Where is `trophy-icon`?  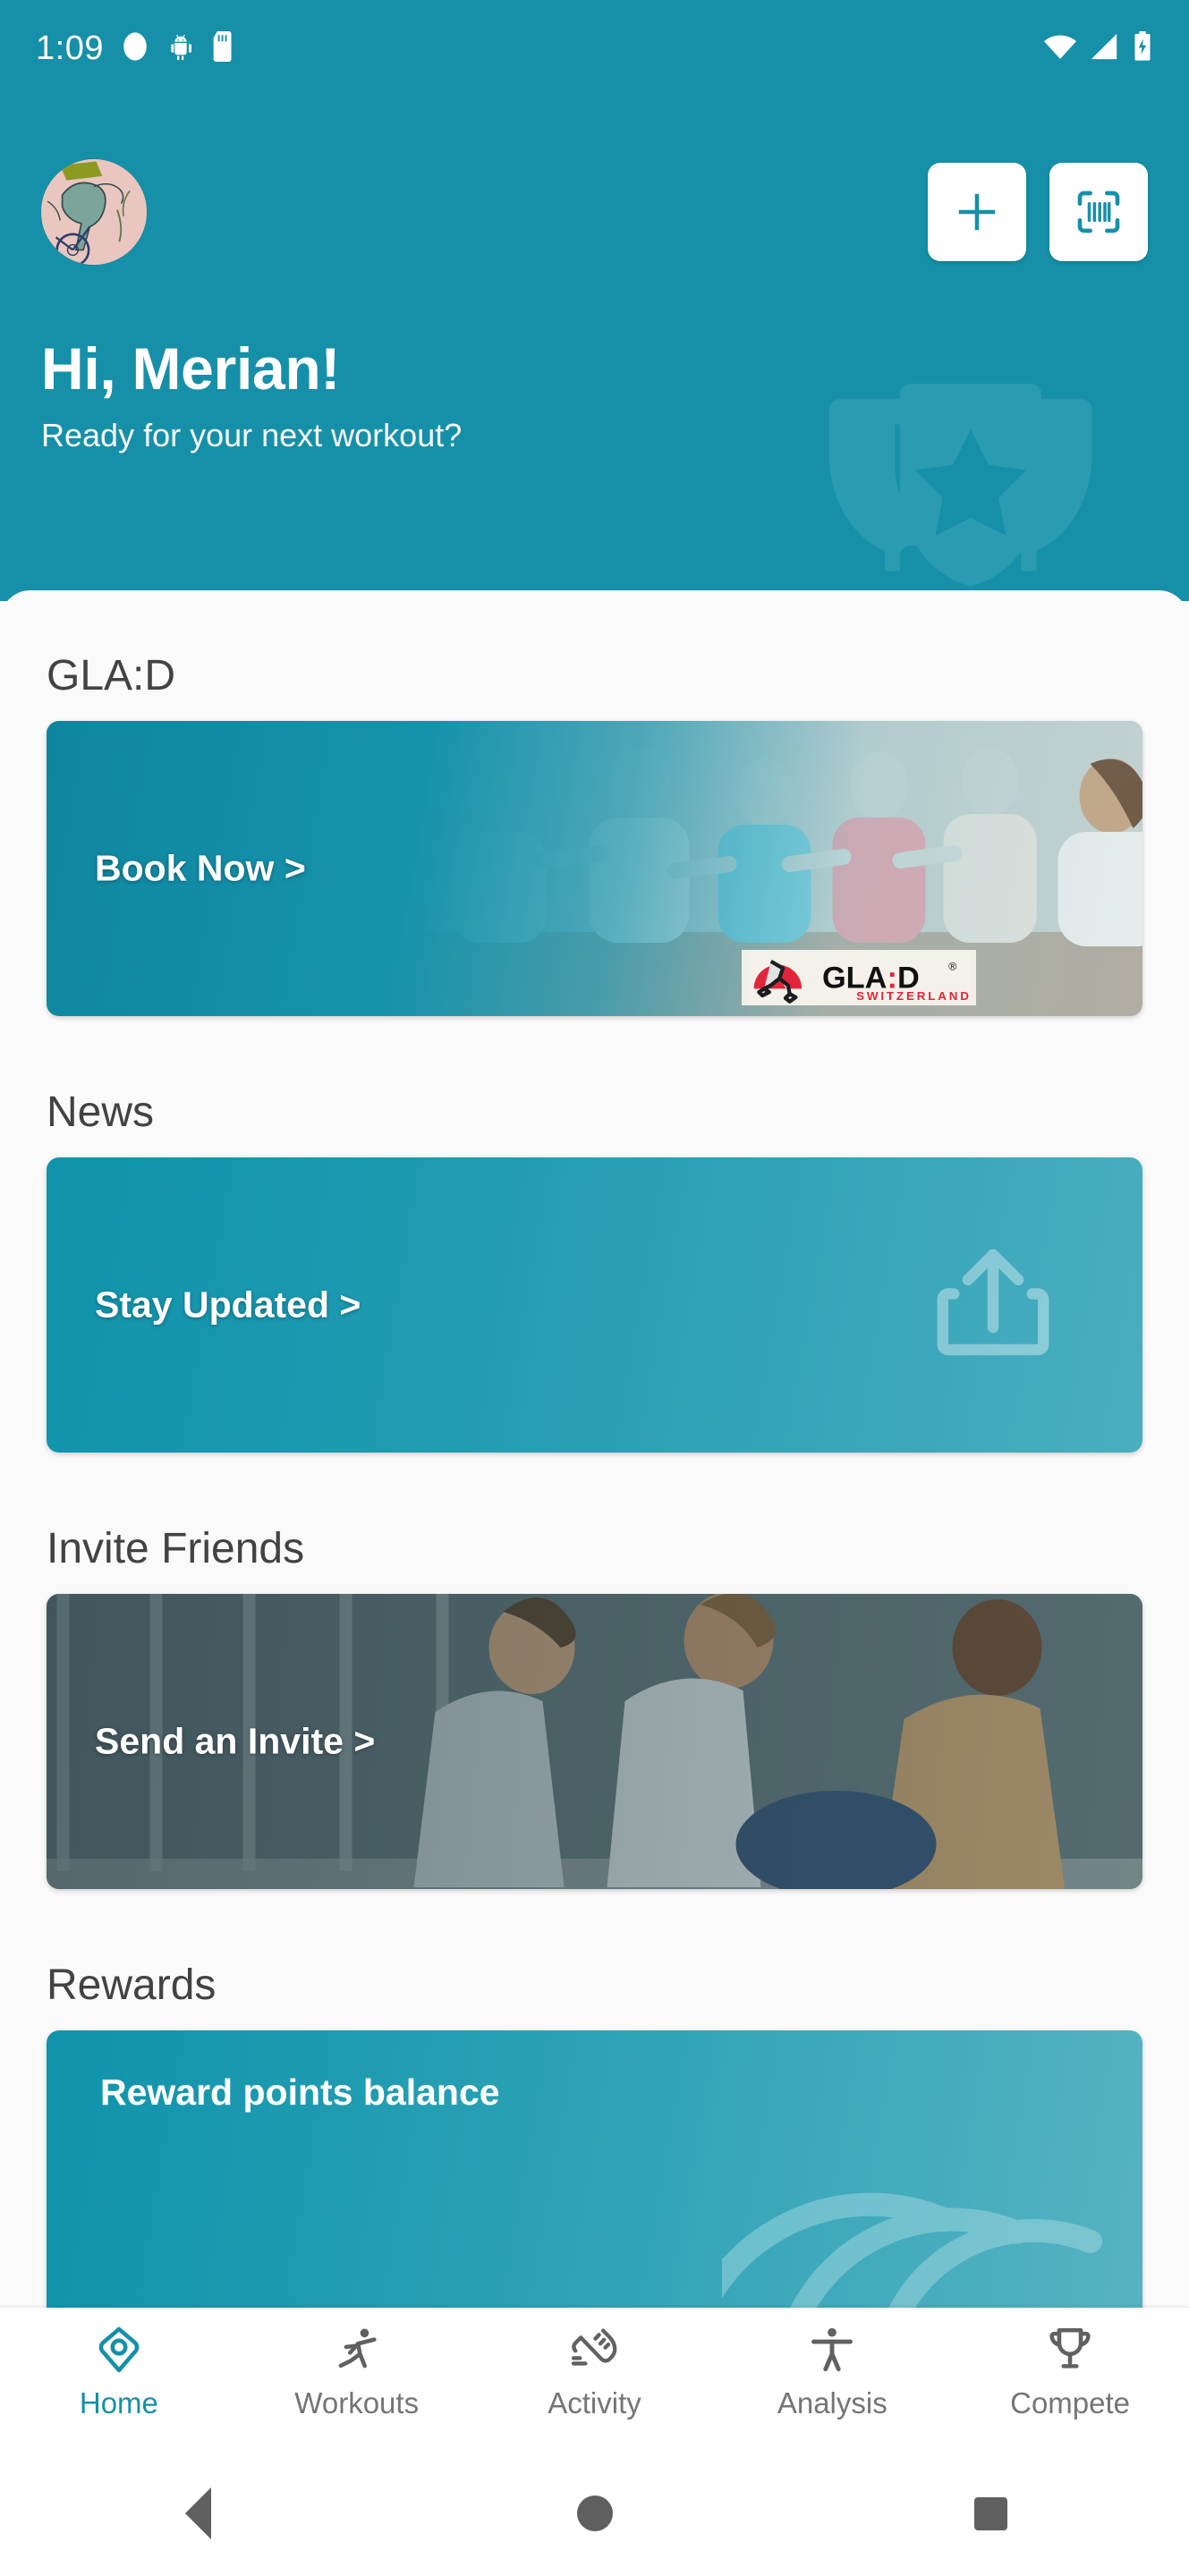 trophy-icon is located at coordinates (1070, 2350).